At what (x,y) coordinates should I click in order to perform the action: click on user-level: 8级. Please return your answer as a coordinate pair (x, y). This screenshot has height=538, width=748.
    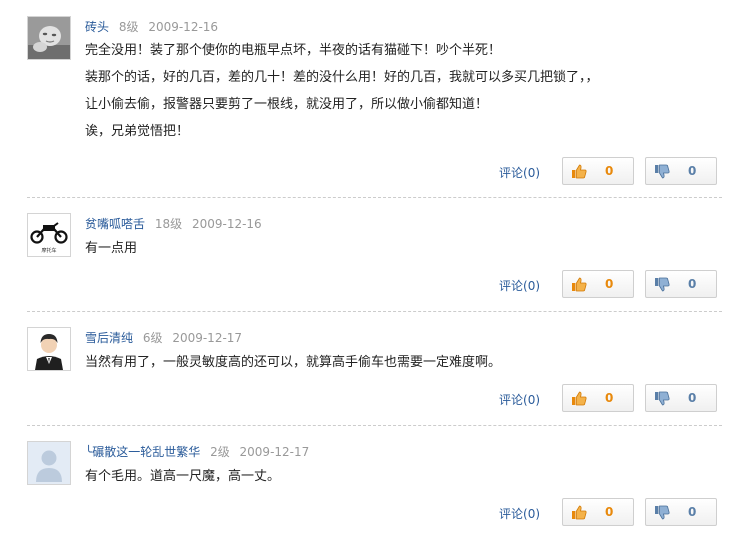
    Looking at the image, I should click on (128, 27).